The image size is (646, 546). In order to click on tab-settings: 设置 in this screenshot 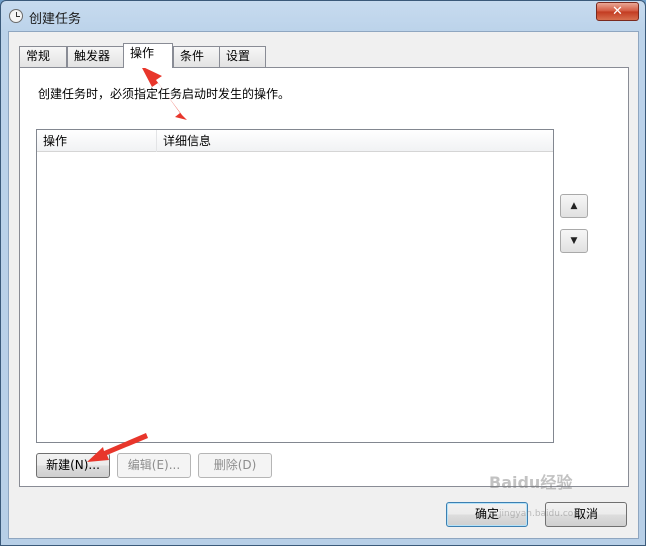, I will do `click(242, 56)`.